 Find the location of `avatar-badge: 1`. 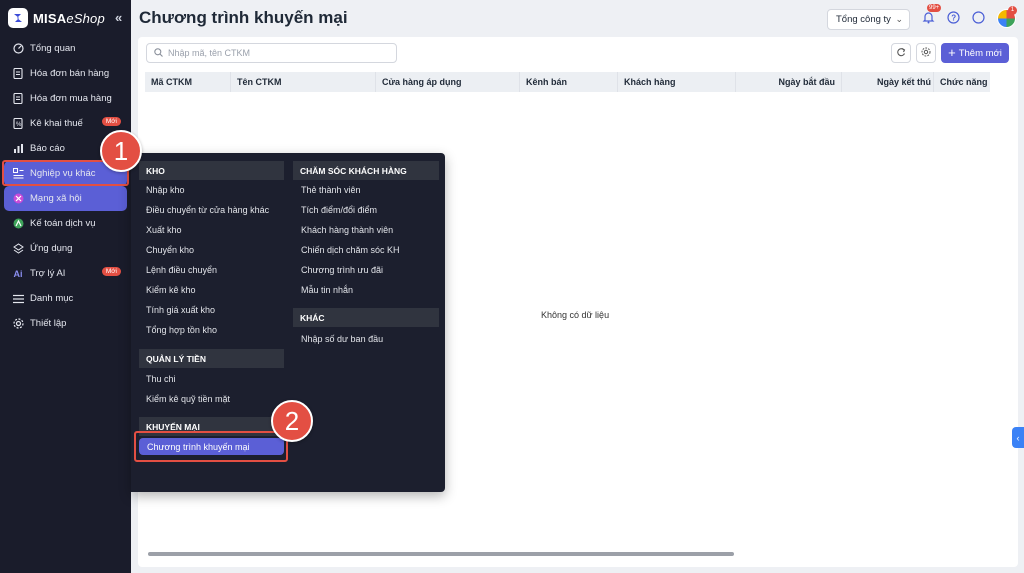

avatar-badge: 1 is located at coordinates (1012, 10).